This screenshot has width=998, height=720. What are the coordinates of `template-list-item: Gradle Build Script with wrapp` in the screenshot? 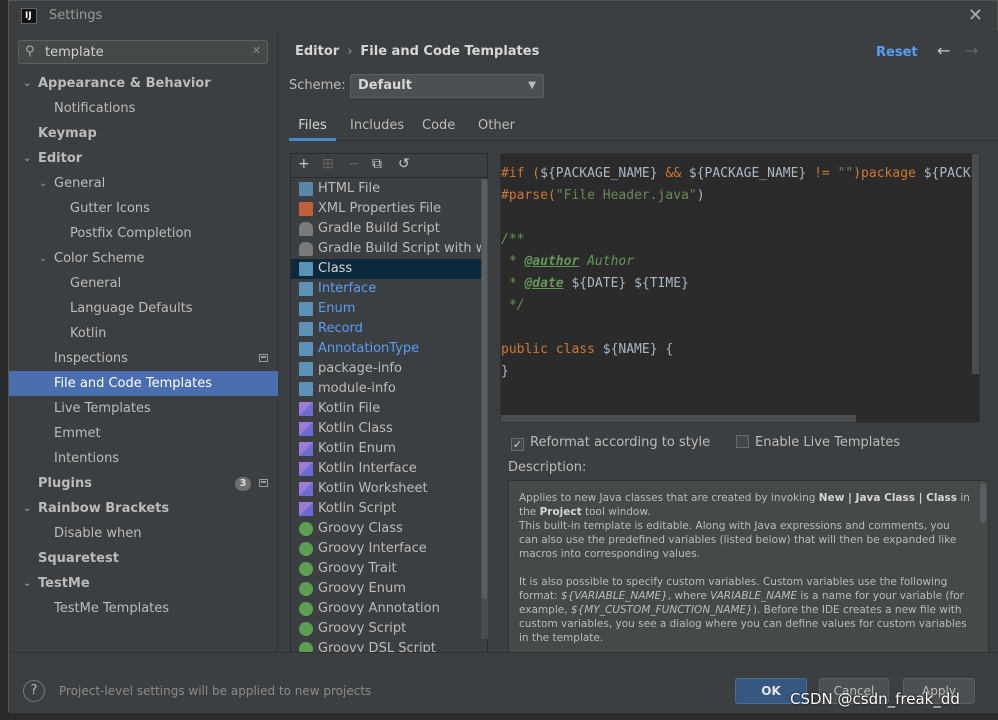 It's located at (386, 249).